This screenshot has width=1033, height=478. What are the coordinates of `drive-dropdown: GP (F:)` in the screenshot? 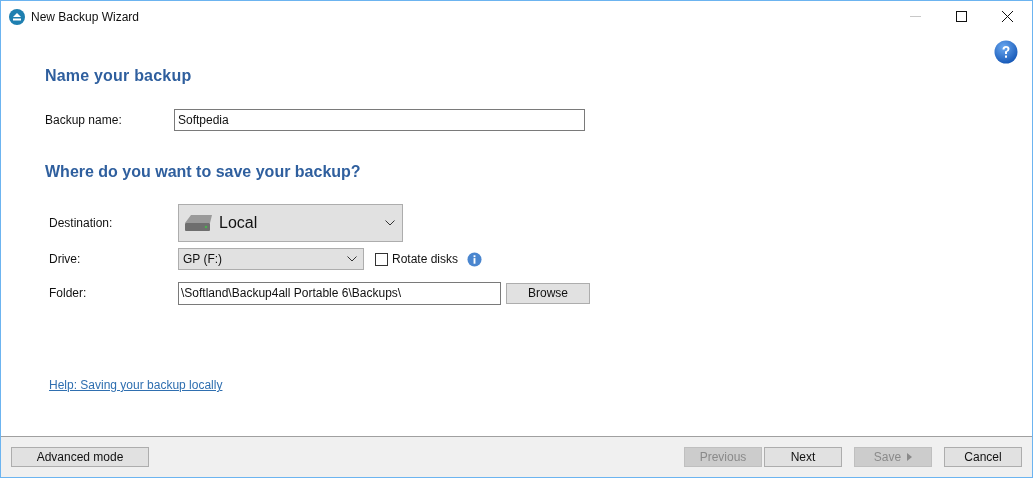 It's located at (271, 259).